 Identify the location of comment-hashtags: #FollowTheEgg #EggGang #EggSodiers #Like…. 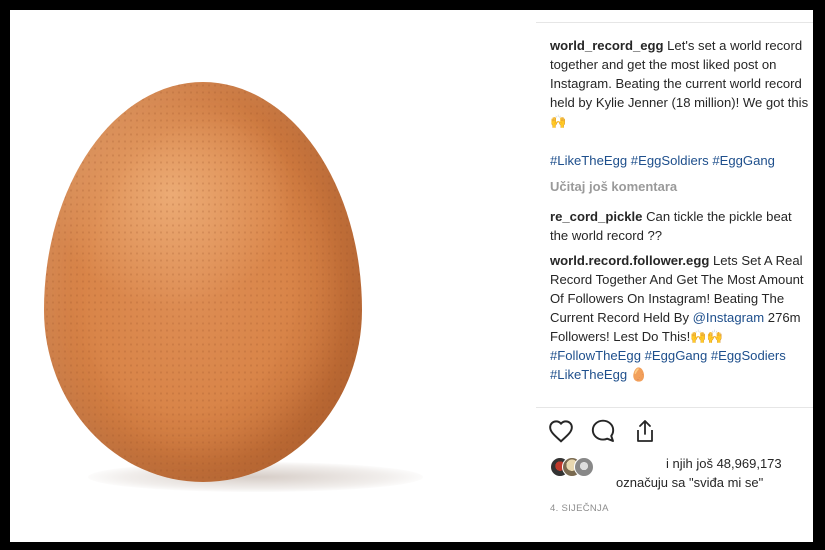
(669, 365).